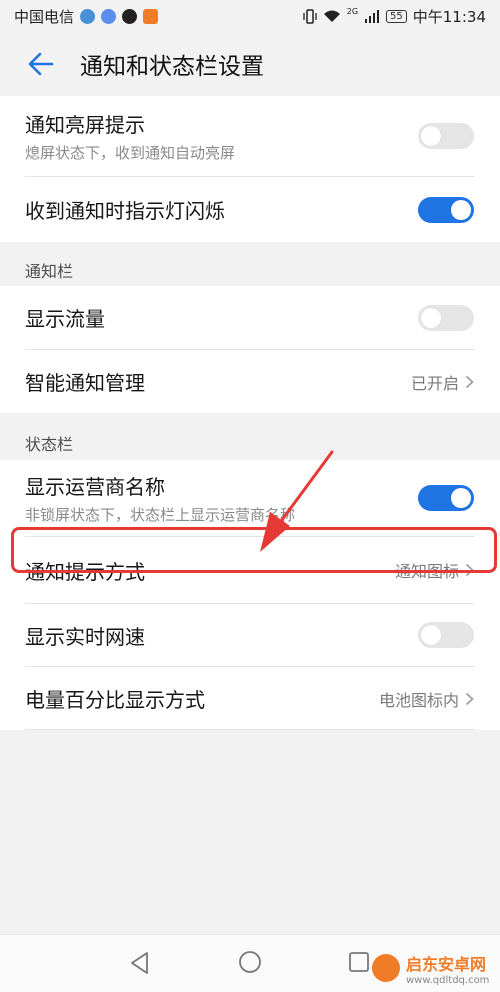 The width and height of the screenshot is (500, 992). Describe the element at coordinates (448, 980) in the screenshot. I see `watermark-url: www.qdltdq.com` at that location.